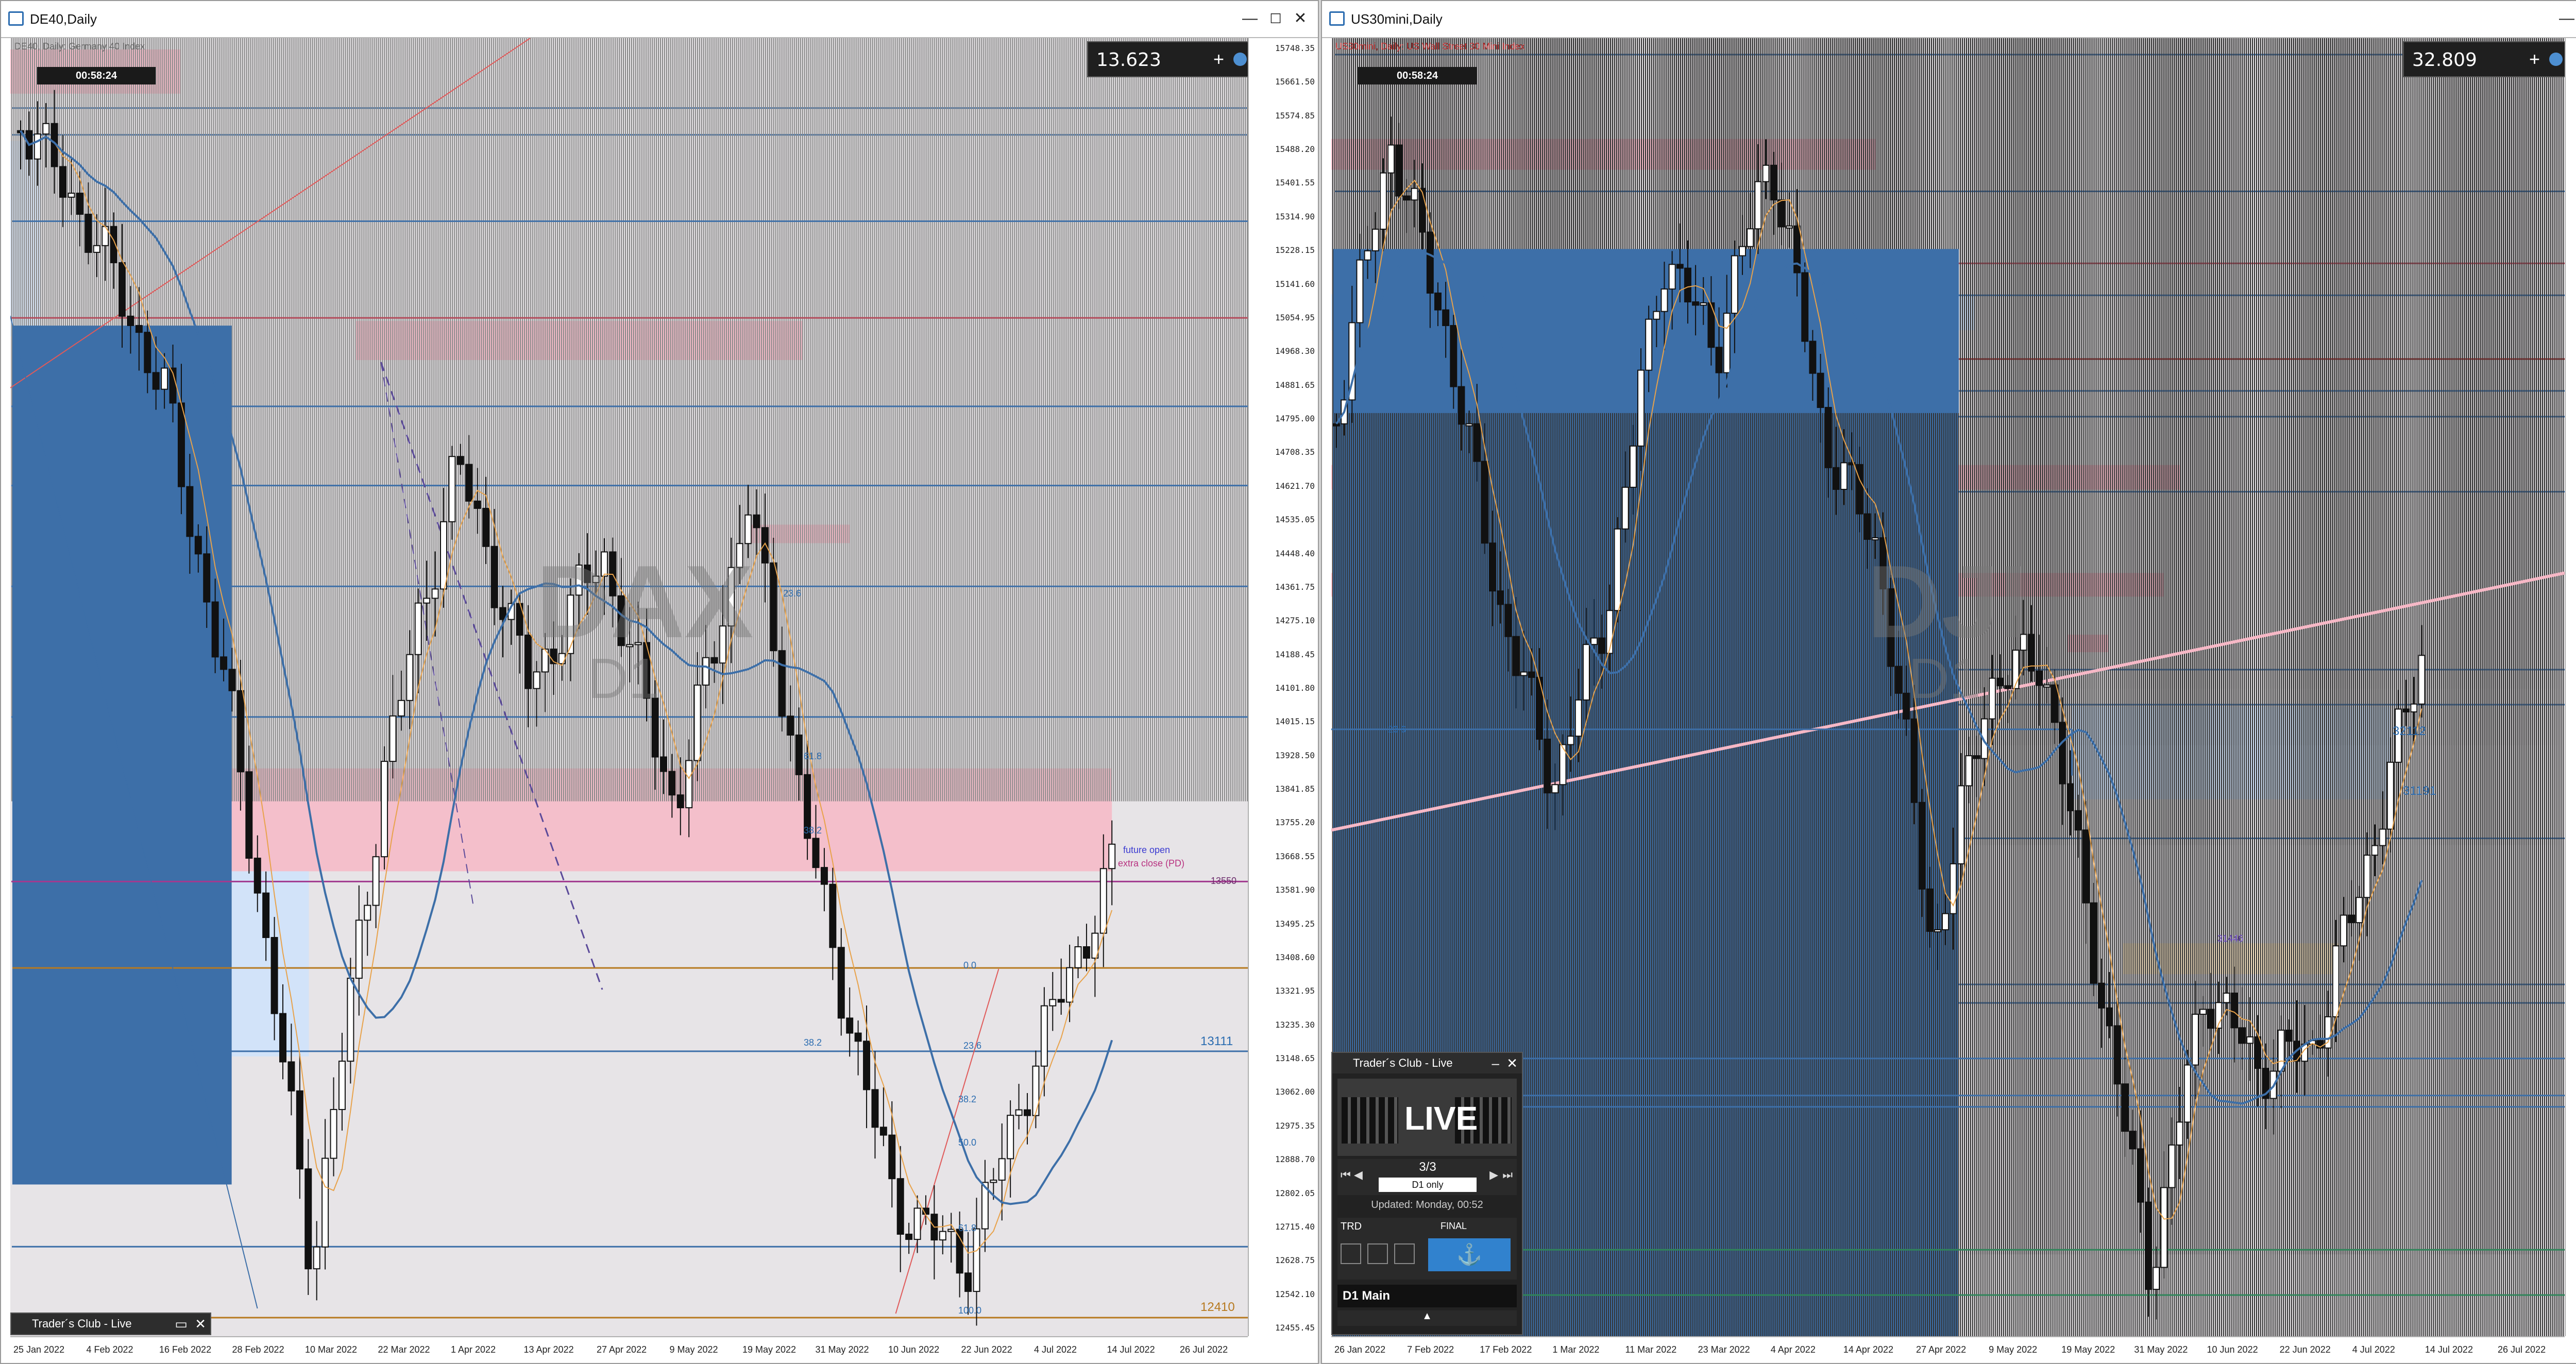  Describe the element at coordinates (1295, 1058) in the screenshot. I see `price-tick-label: 13148.65` at that location.